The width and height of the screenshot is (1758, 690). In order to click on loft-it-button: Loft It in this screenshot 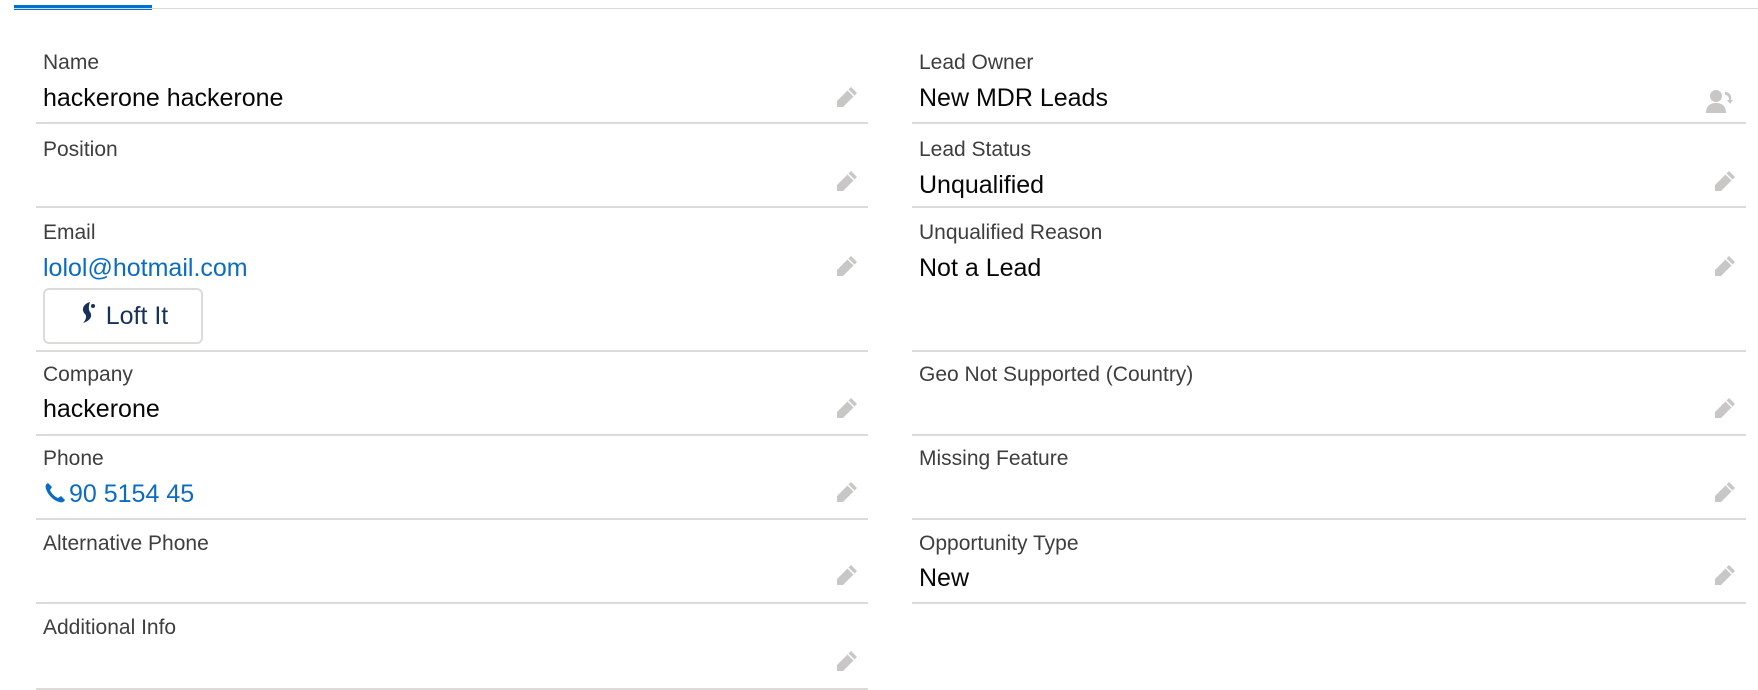, I will do `click(123, 316)`.